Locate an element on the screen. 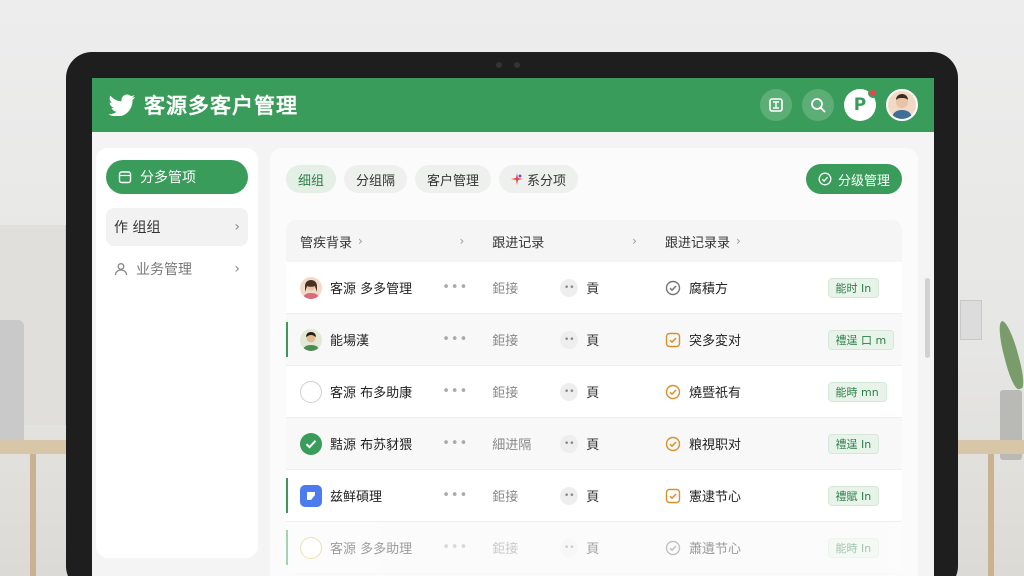 Image resolution: width=1024 pixels, height=576 pixels. background-table-left is located at coordinates (33, 447).